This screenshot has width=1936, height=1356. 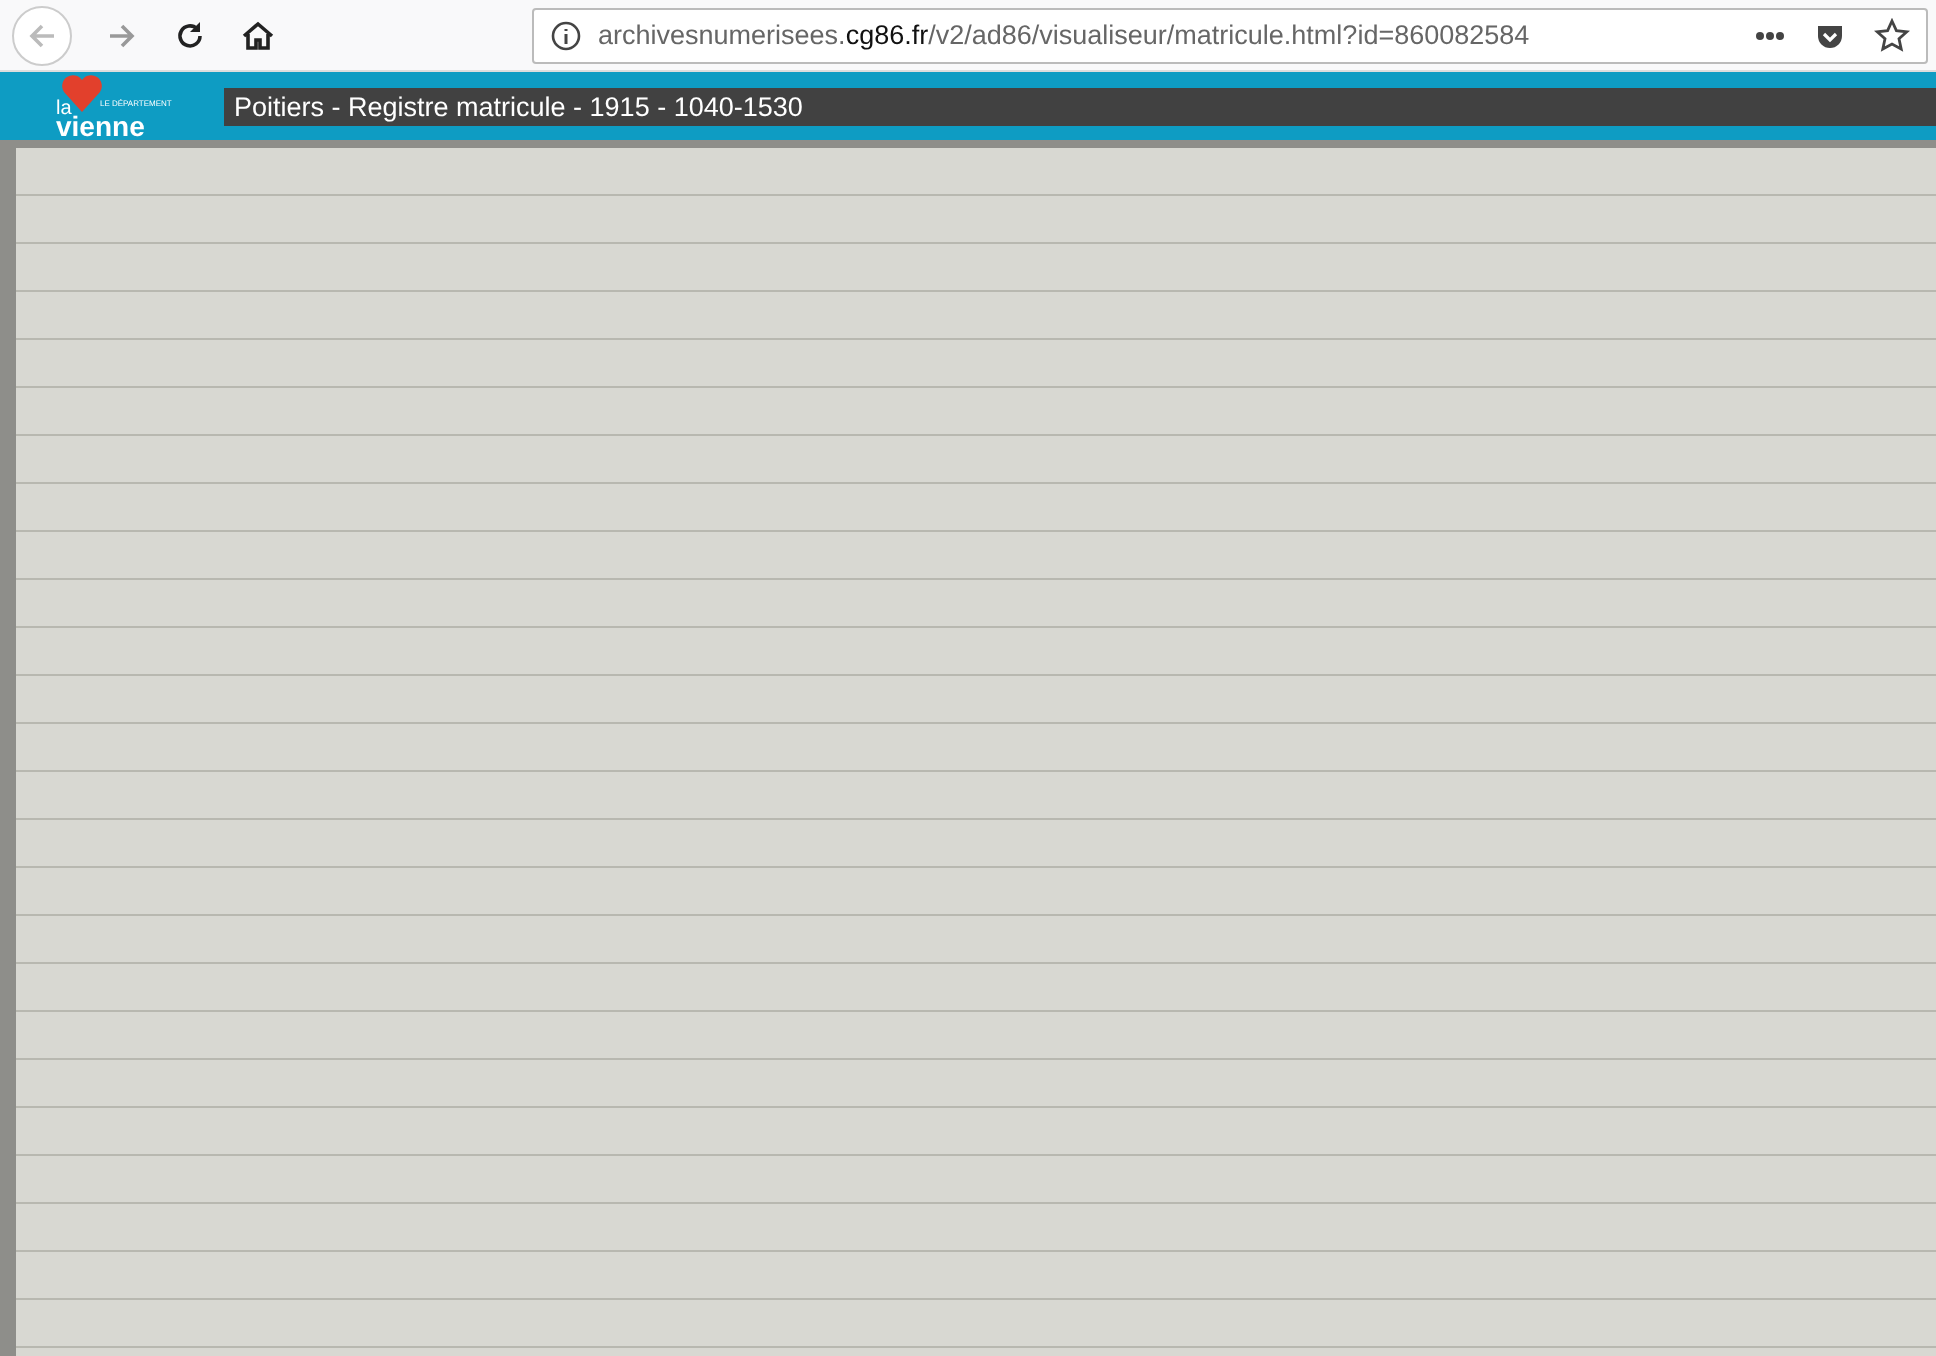 What do you see at coordinates (566, 35) in the screenshot?
I see `info-icon` at bounding box center [566, 35].